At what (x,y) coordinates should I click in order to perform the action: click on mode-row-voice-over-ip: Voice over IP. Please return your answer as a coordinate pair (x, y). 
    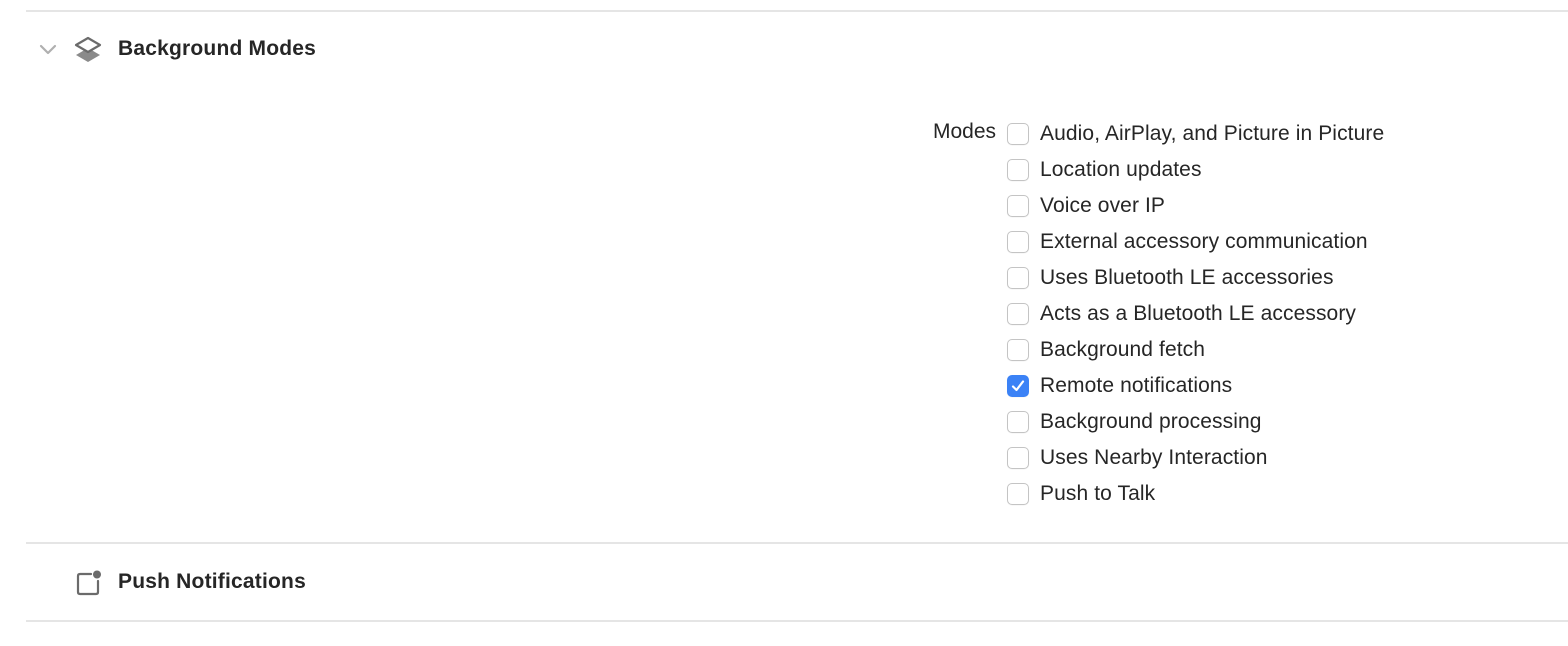
    Looking at the image, I should click on (1195, 206).